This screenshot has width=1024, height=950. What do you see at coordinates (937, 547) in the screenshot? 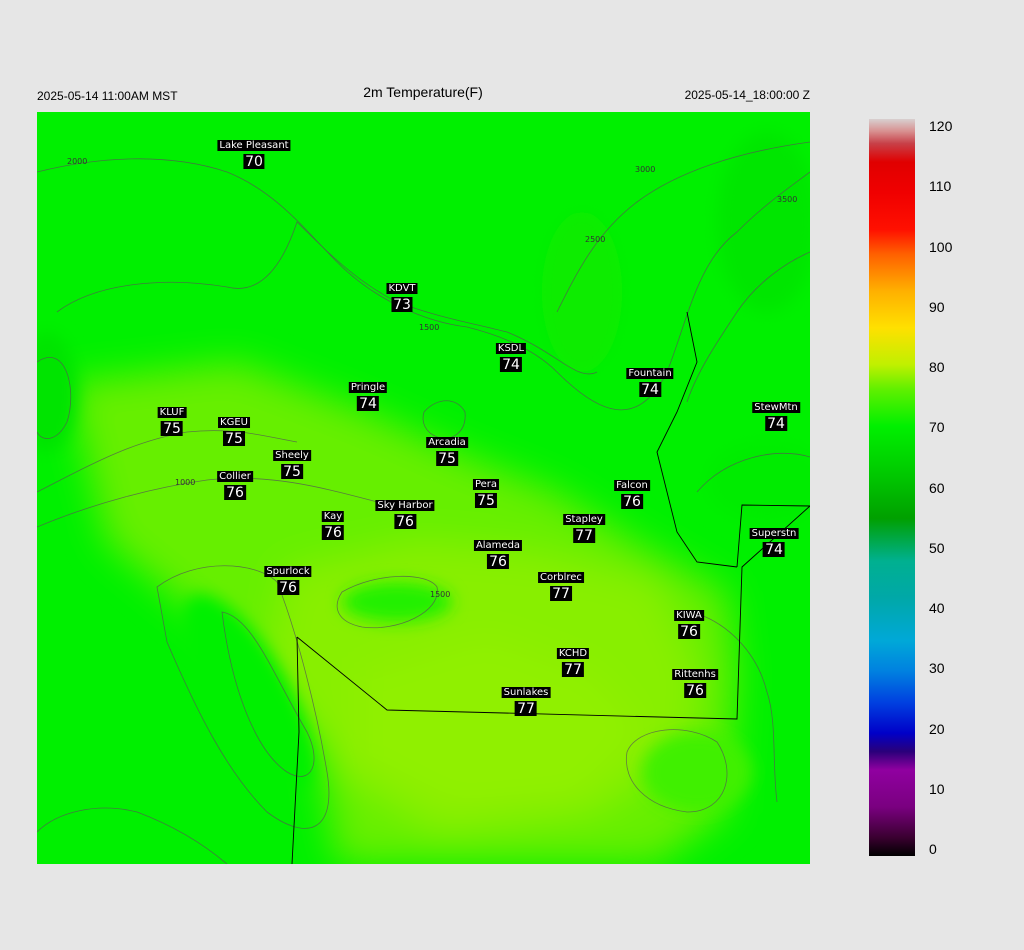
I see `colorbar-tick-label: 50` at bounding box center [937, 547].